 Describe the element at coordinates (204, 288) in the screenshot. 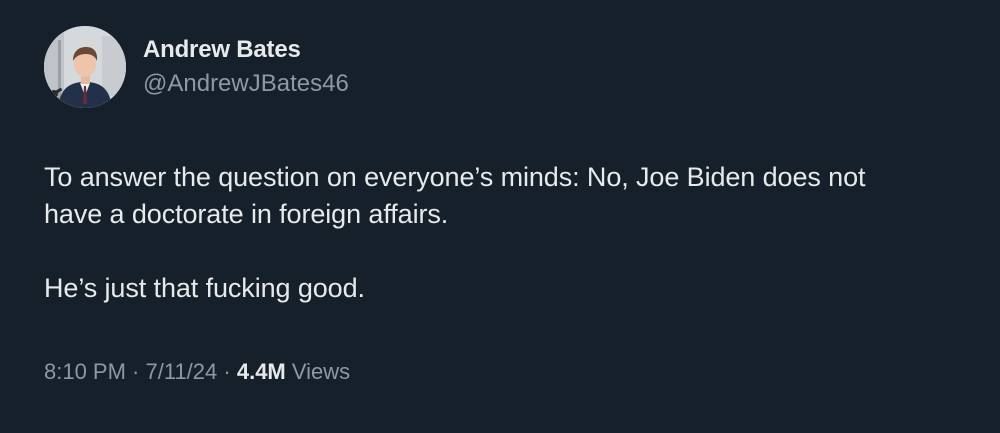

I see `tweet-text-line: He’s just that fucking good.` at that location.